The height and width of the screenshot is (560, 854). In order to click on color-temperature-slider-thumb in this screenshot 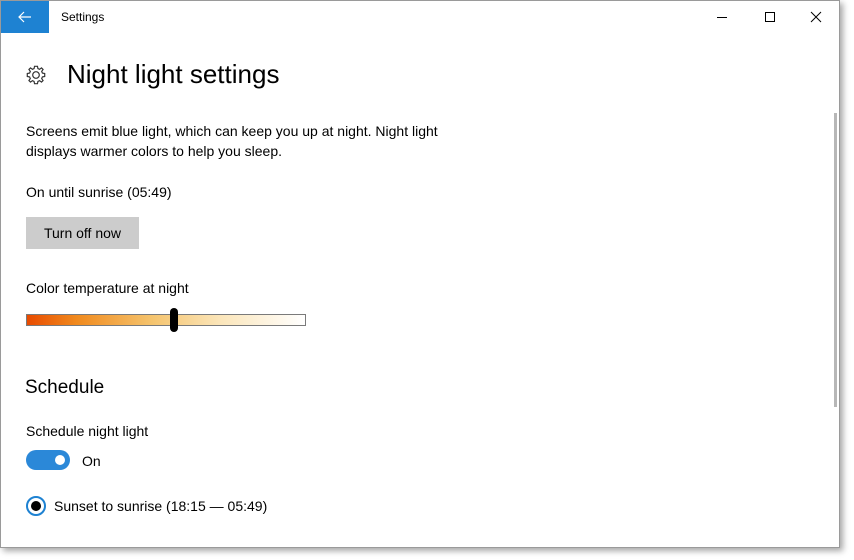, I will do `click(174, 320)`.